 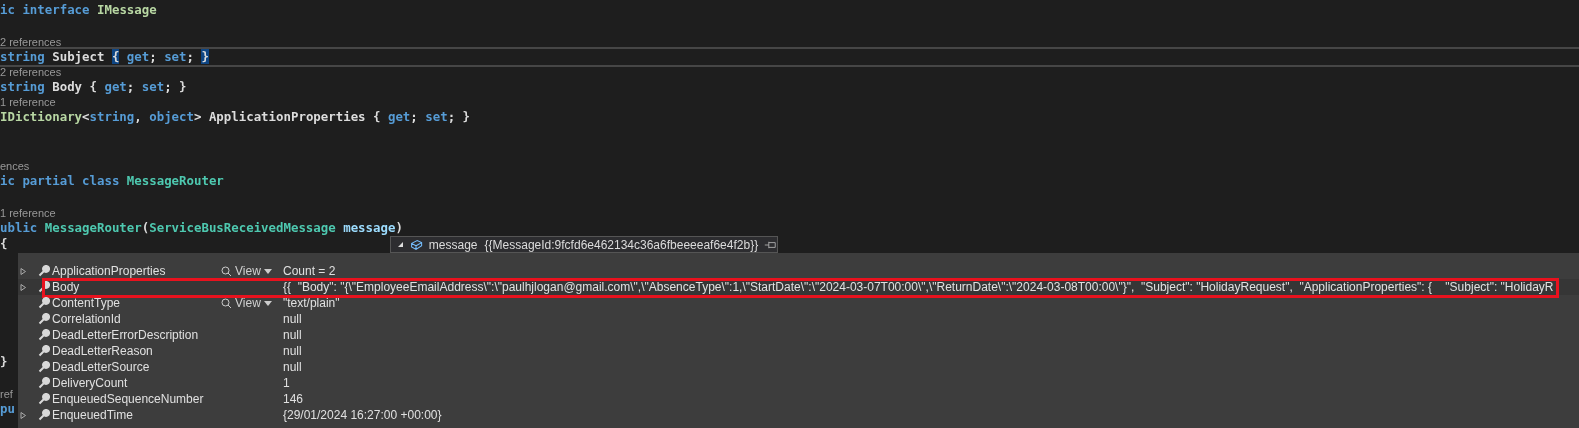 What do you see at coordinates (416, 244) in the screenshot?
I see `object-cube-icon` at bounding box center [416, 244].